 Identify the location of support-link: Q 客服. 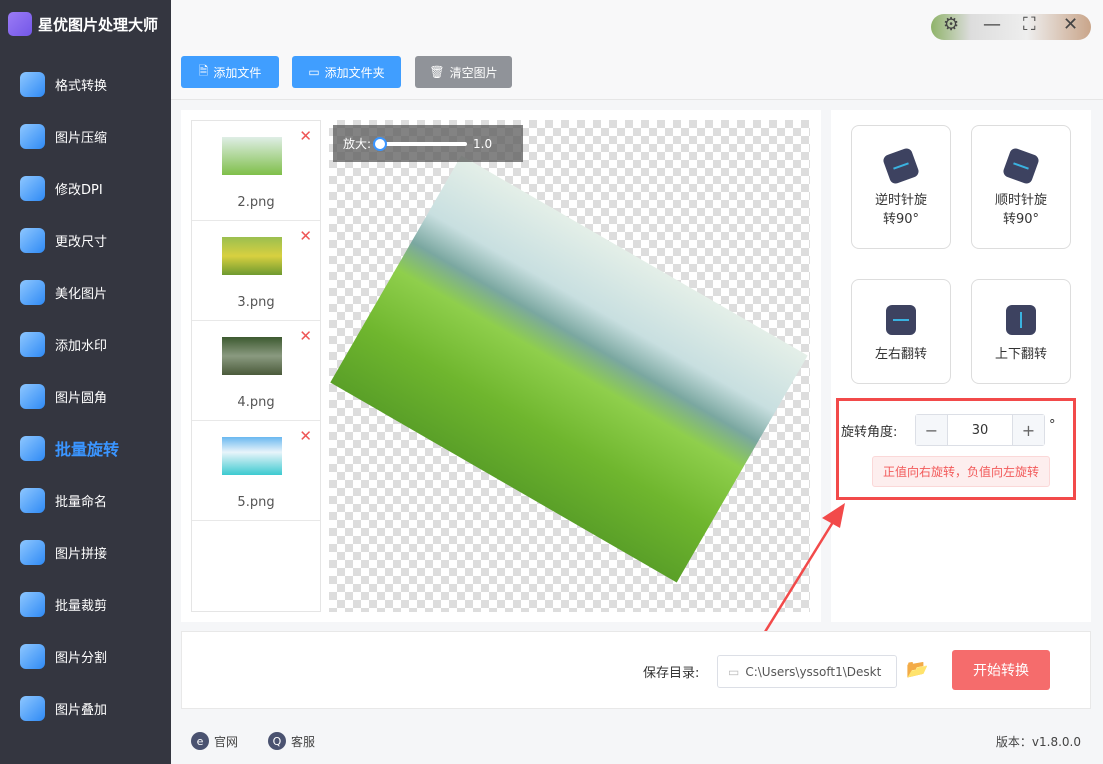
(291, 741).